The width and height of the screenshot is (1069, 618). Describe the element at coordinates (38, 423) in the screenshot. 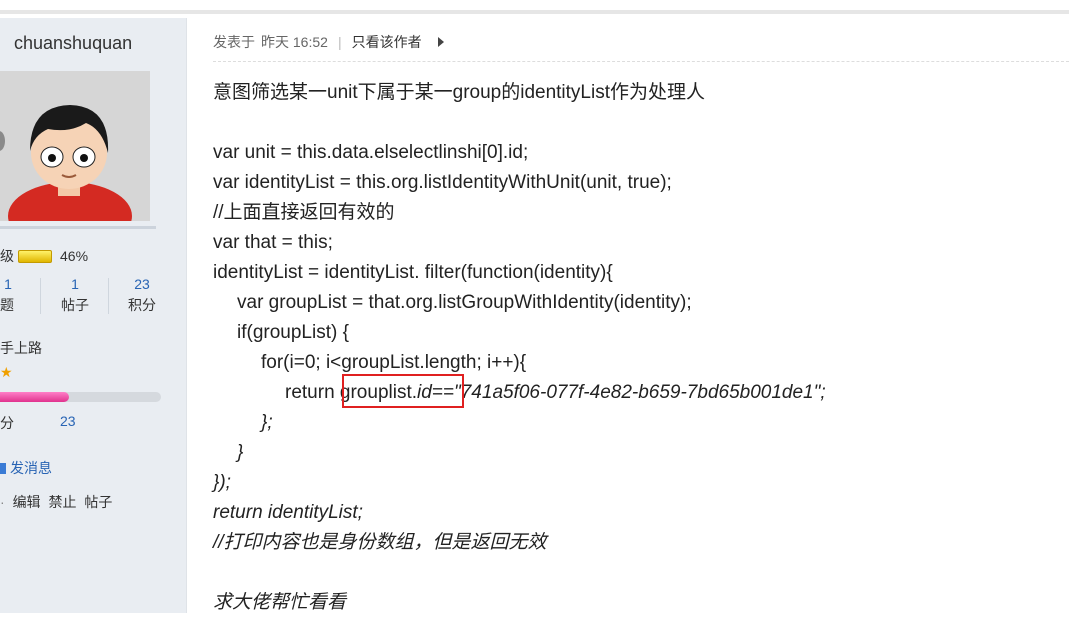

I see `points-row: 分 23` at that location.